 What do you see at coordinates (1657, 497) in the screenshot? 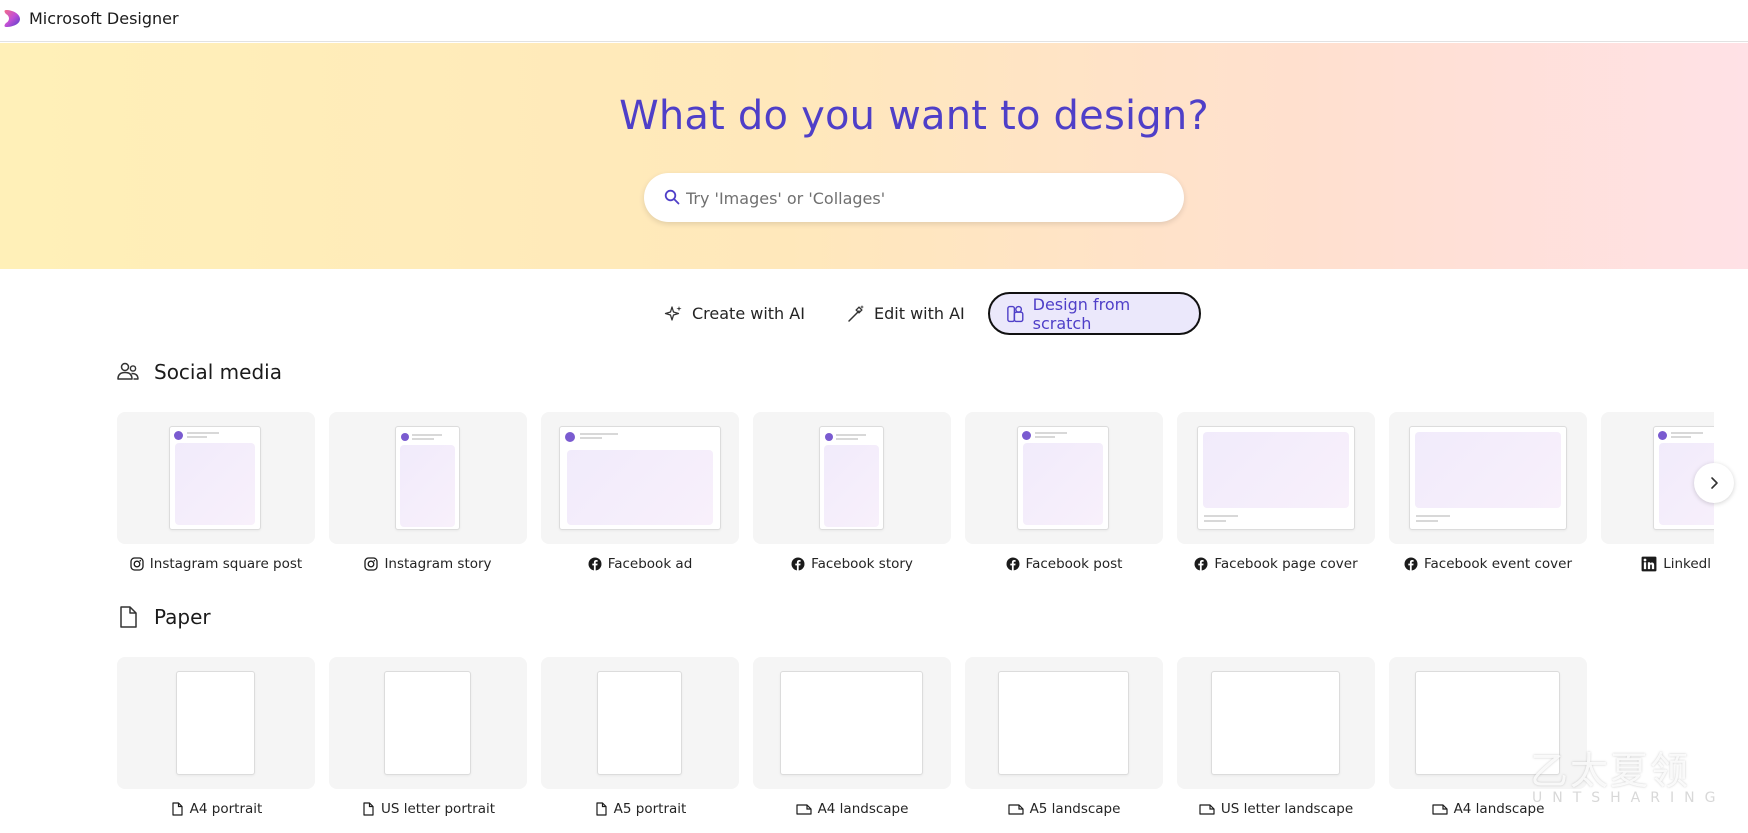
I see `carousel-overflow-clip: Linkedl` at bounding box center [1657, 497].